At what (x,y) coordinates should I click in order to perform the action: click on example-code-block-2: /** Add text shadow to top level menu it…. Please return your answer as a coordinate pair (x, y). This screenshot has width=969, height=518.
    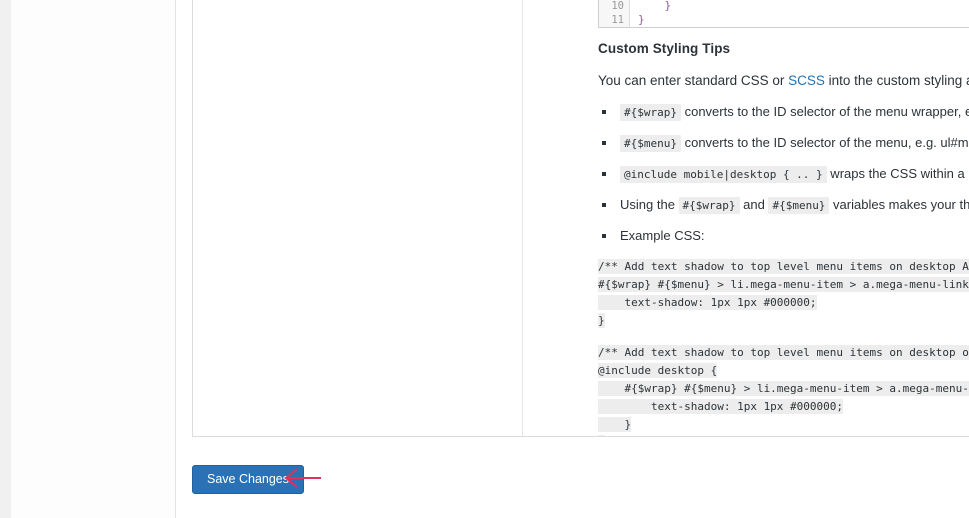
    Looking at the image, I should click on (783, 390).